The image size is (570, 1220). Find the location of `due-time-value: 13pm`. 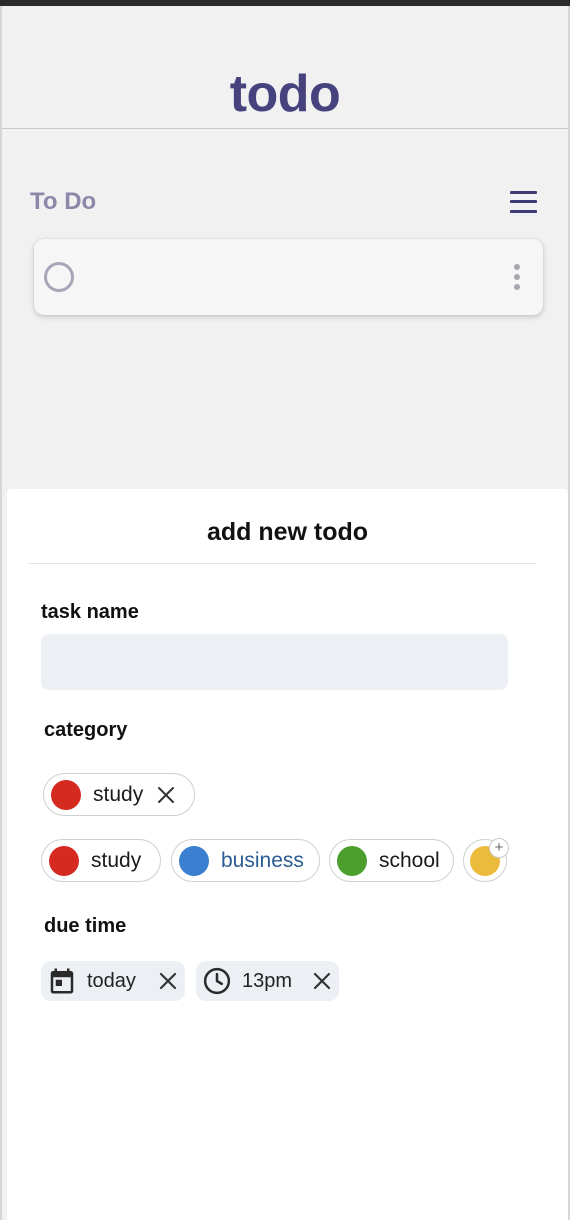

due-time-value: 13pm is located at coordinates (267, 980).